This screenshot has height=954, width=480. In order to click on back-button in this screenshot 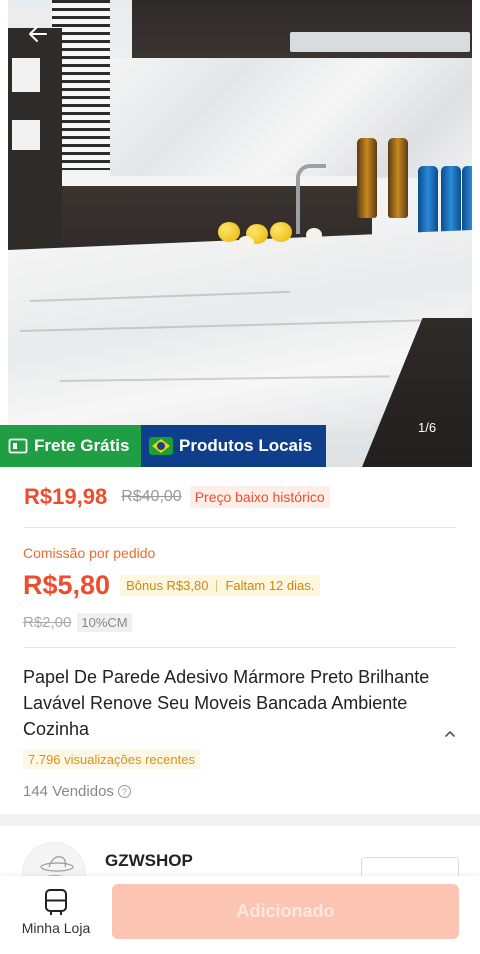, I will do `click(38, 34)`.